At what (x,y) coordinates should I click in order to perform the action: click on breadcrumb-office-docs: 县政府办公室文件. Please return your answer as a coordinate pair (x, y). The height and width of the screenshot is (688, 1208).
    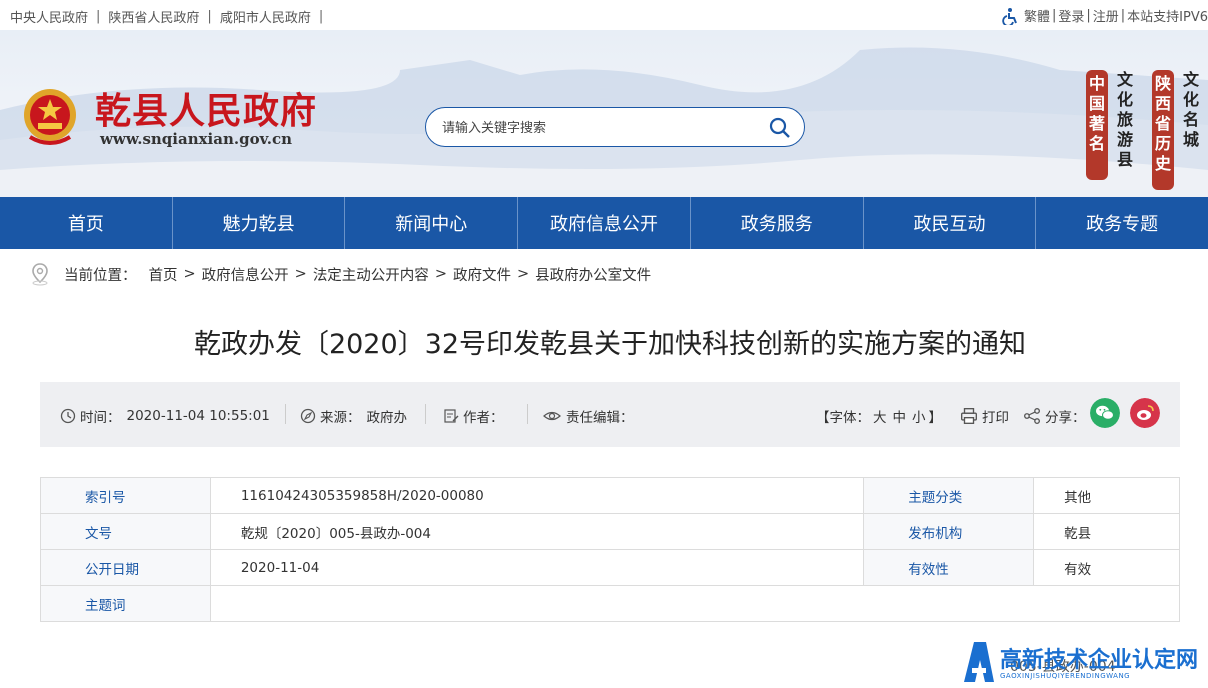
    Looking at the image, I should click on (593, 274).